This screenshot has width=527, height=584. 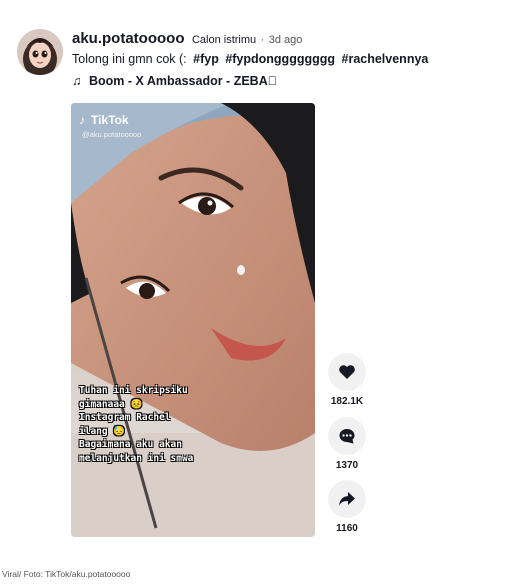 I want to click on music-note-icon: ♫, so click(x=77, y=81).